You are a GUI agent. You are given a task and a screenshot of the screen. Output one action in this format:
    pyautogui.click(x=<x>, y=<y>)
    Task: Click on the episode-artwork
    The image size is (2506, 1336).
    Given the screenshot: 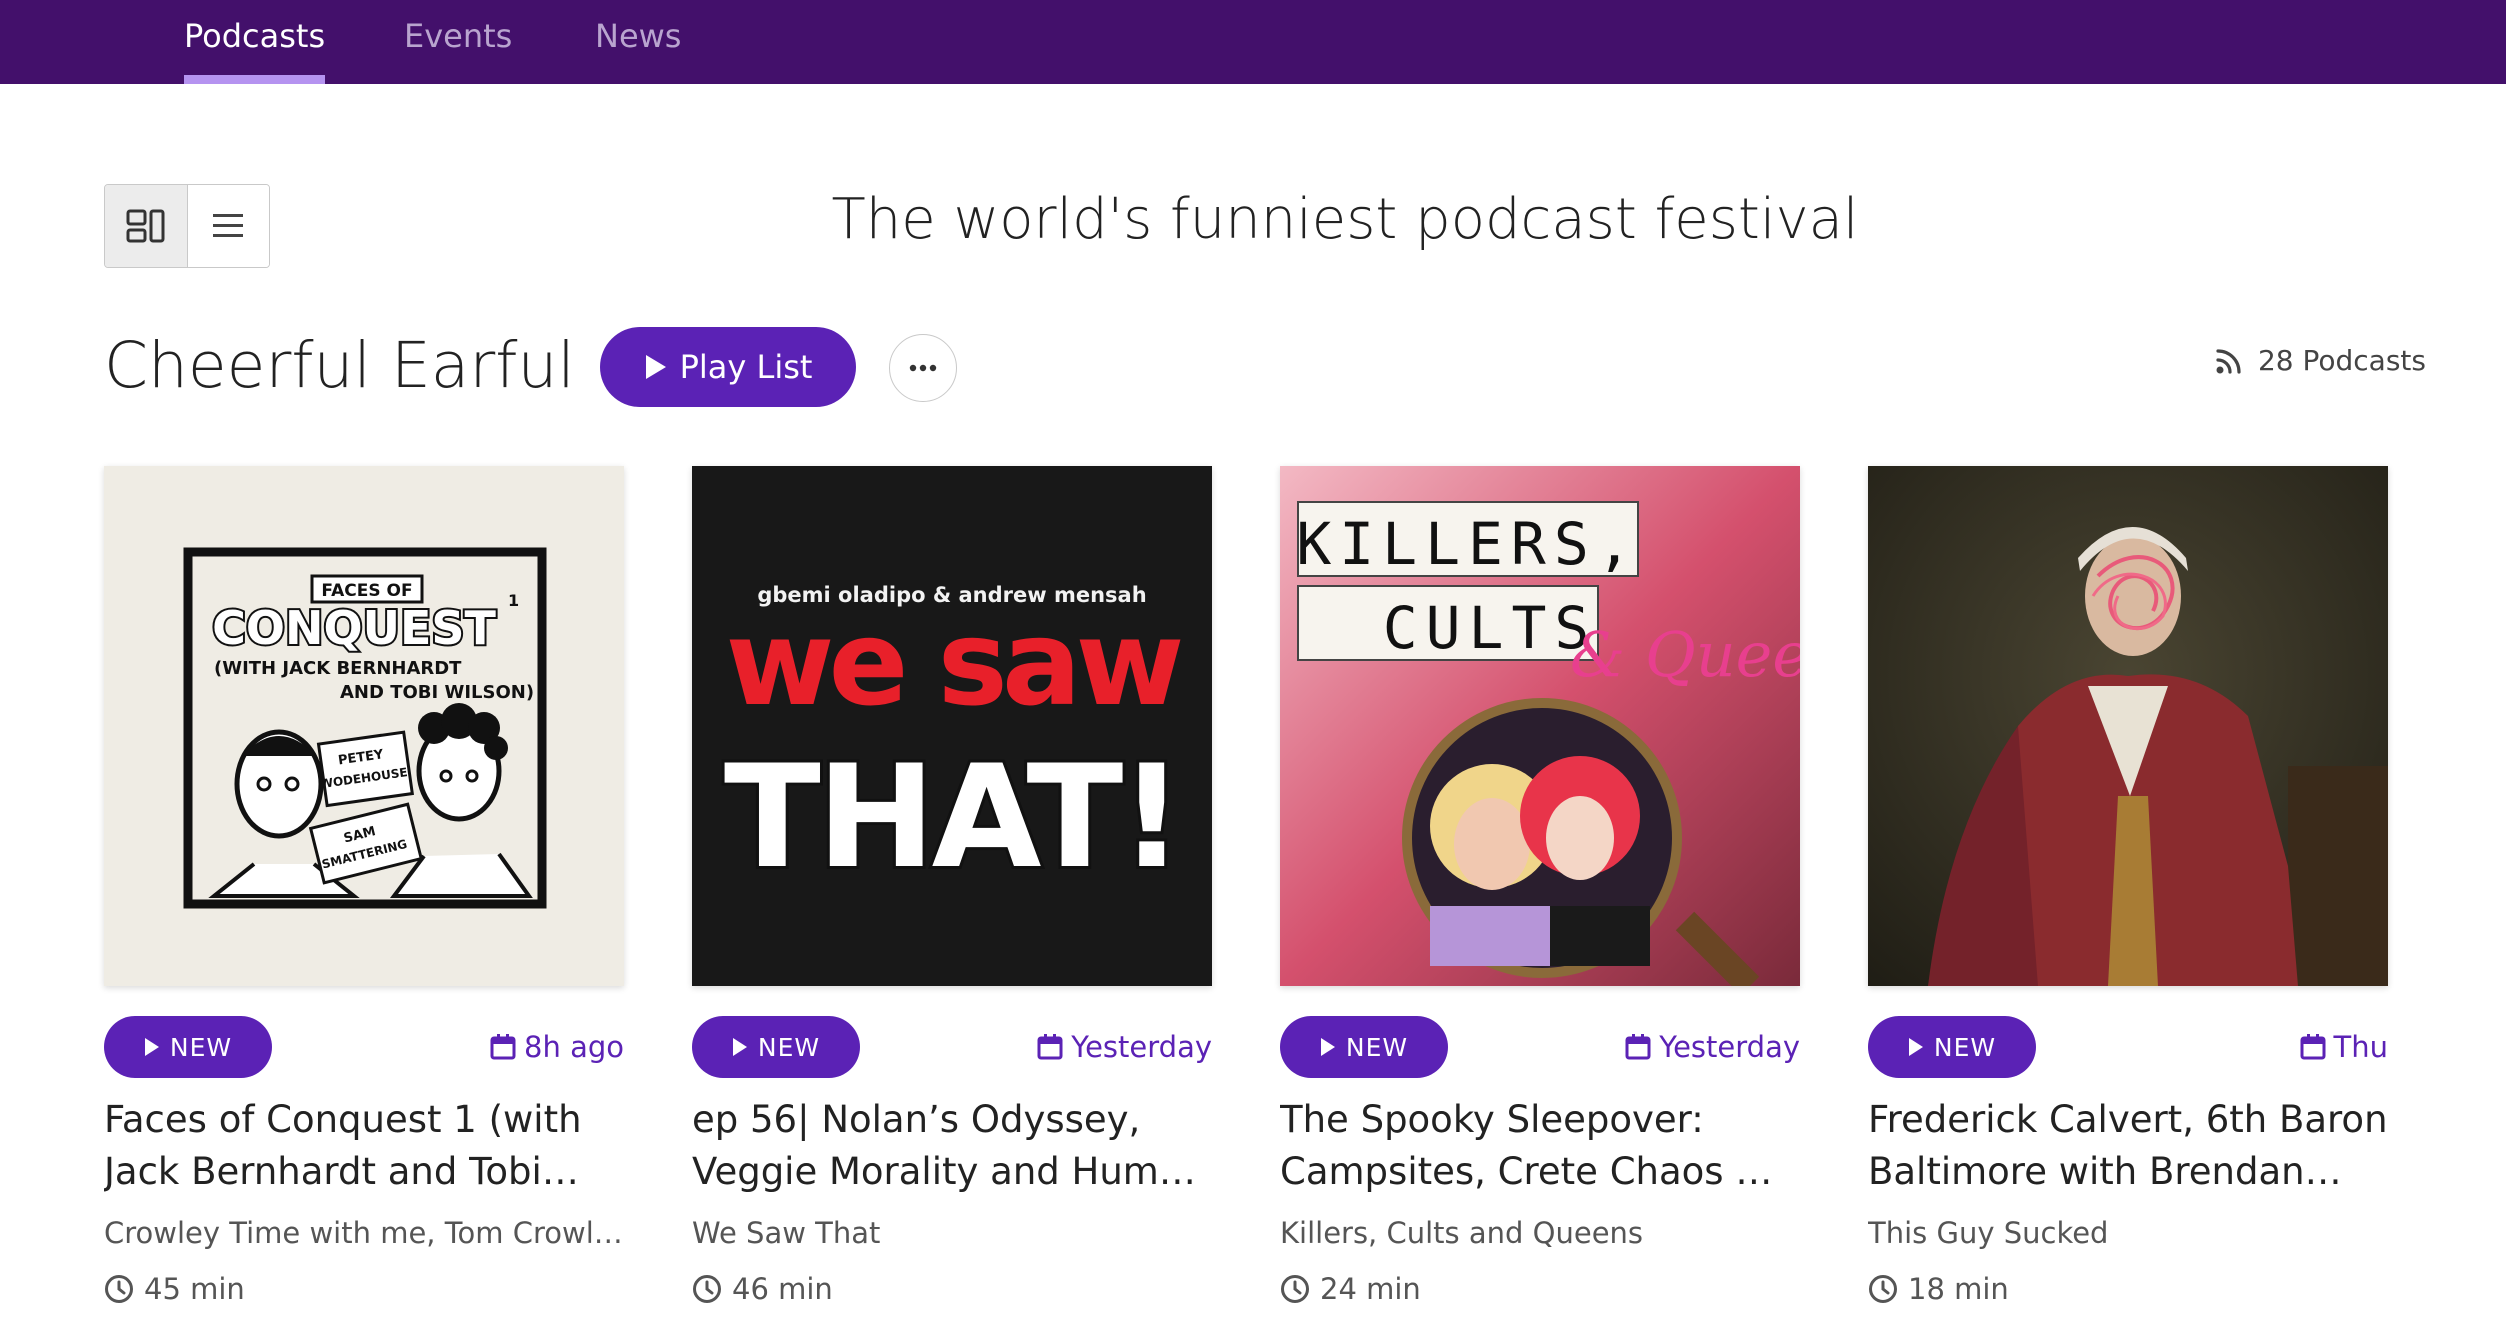 What is the action you would take?
    pyautogui.click(x=2128, y=726)
    